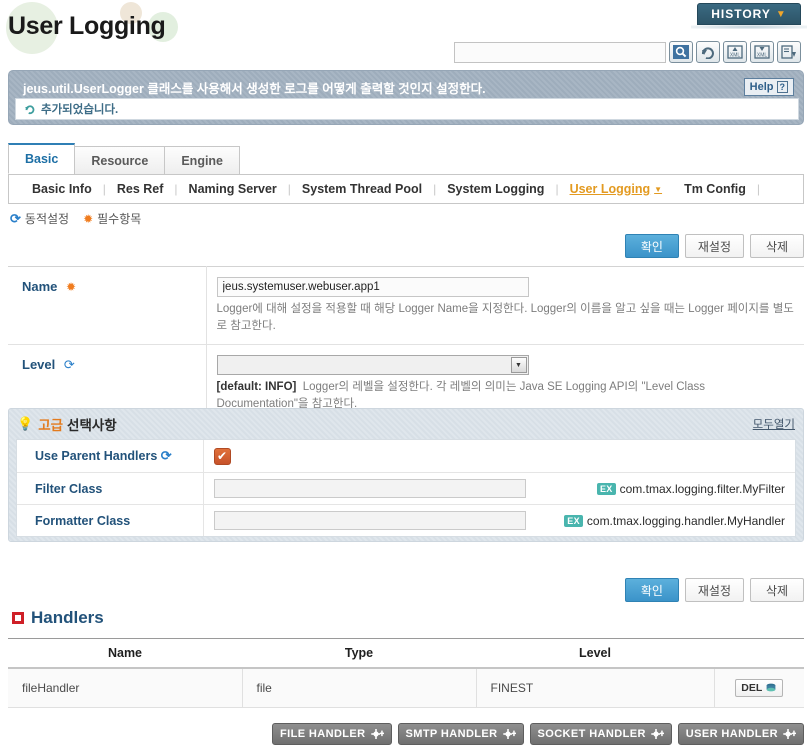 Image resolution: width=812 pixels, height=753 pixels. I want to click on tab-engine-label: Engine, so click(202, 160).